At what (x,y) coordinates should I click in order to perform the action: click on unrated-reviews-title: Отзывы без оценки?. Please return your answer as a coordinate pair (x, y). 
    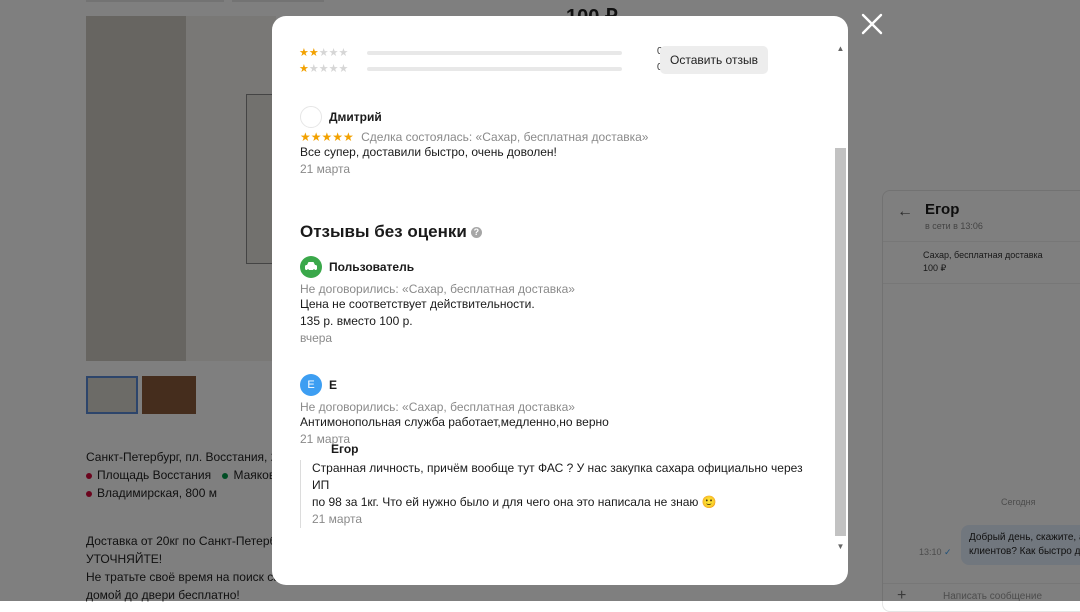
    Looking at the image, I should click on (391, 232).